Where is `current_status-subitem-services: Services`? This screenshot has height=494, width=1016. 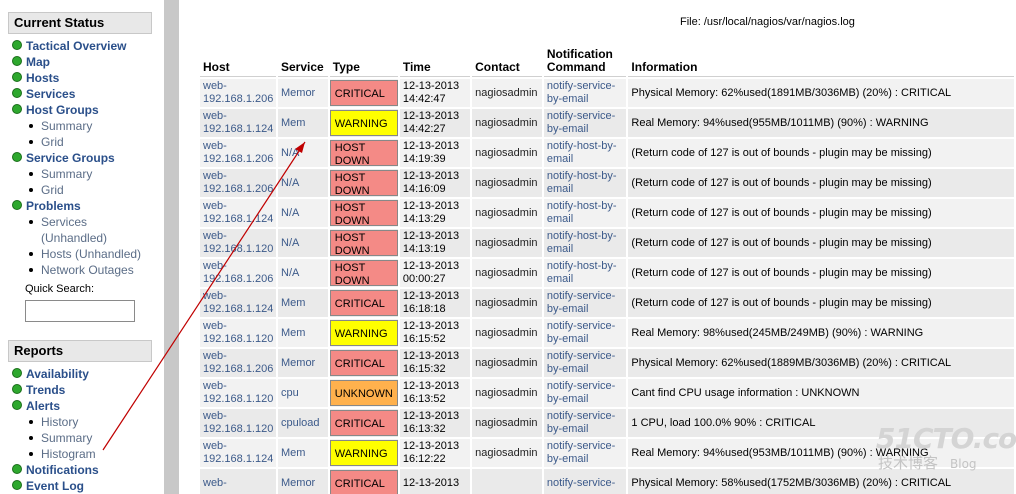 current_status-subitem-services: Services is located at coordinates (80, 222).